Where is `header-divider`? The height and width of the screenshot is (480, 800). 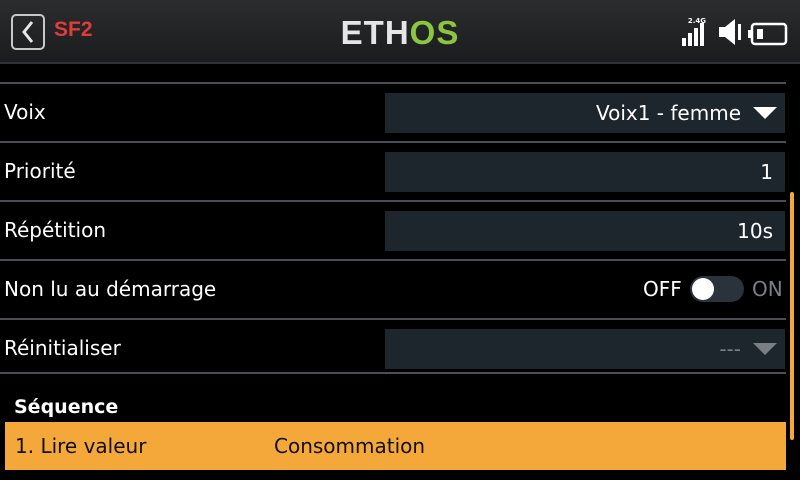
header-divider is located at coordinates (400, 63).